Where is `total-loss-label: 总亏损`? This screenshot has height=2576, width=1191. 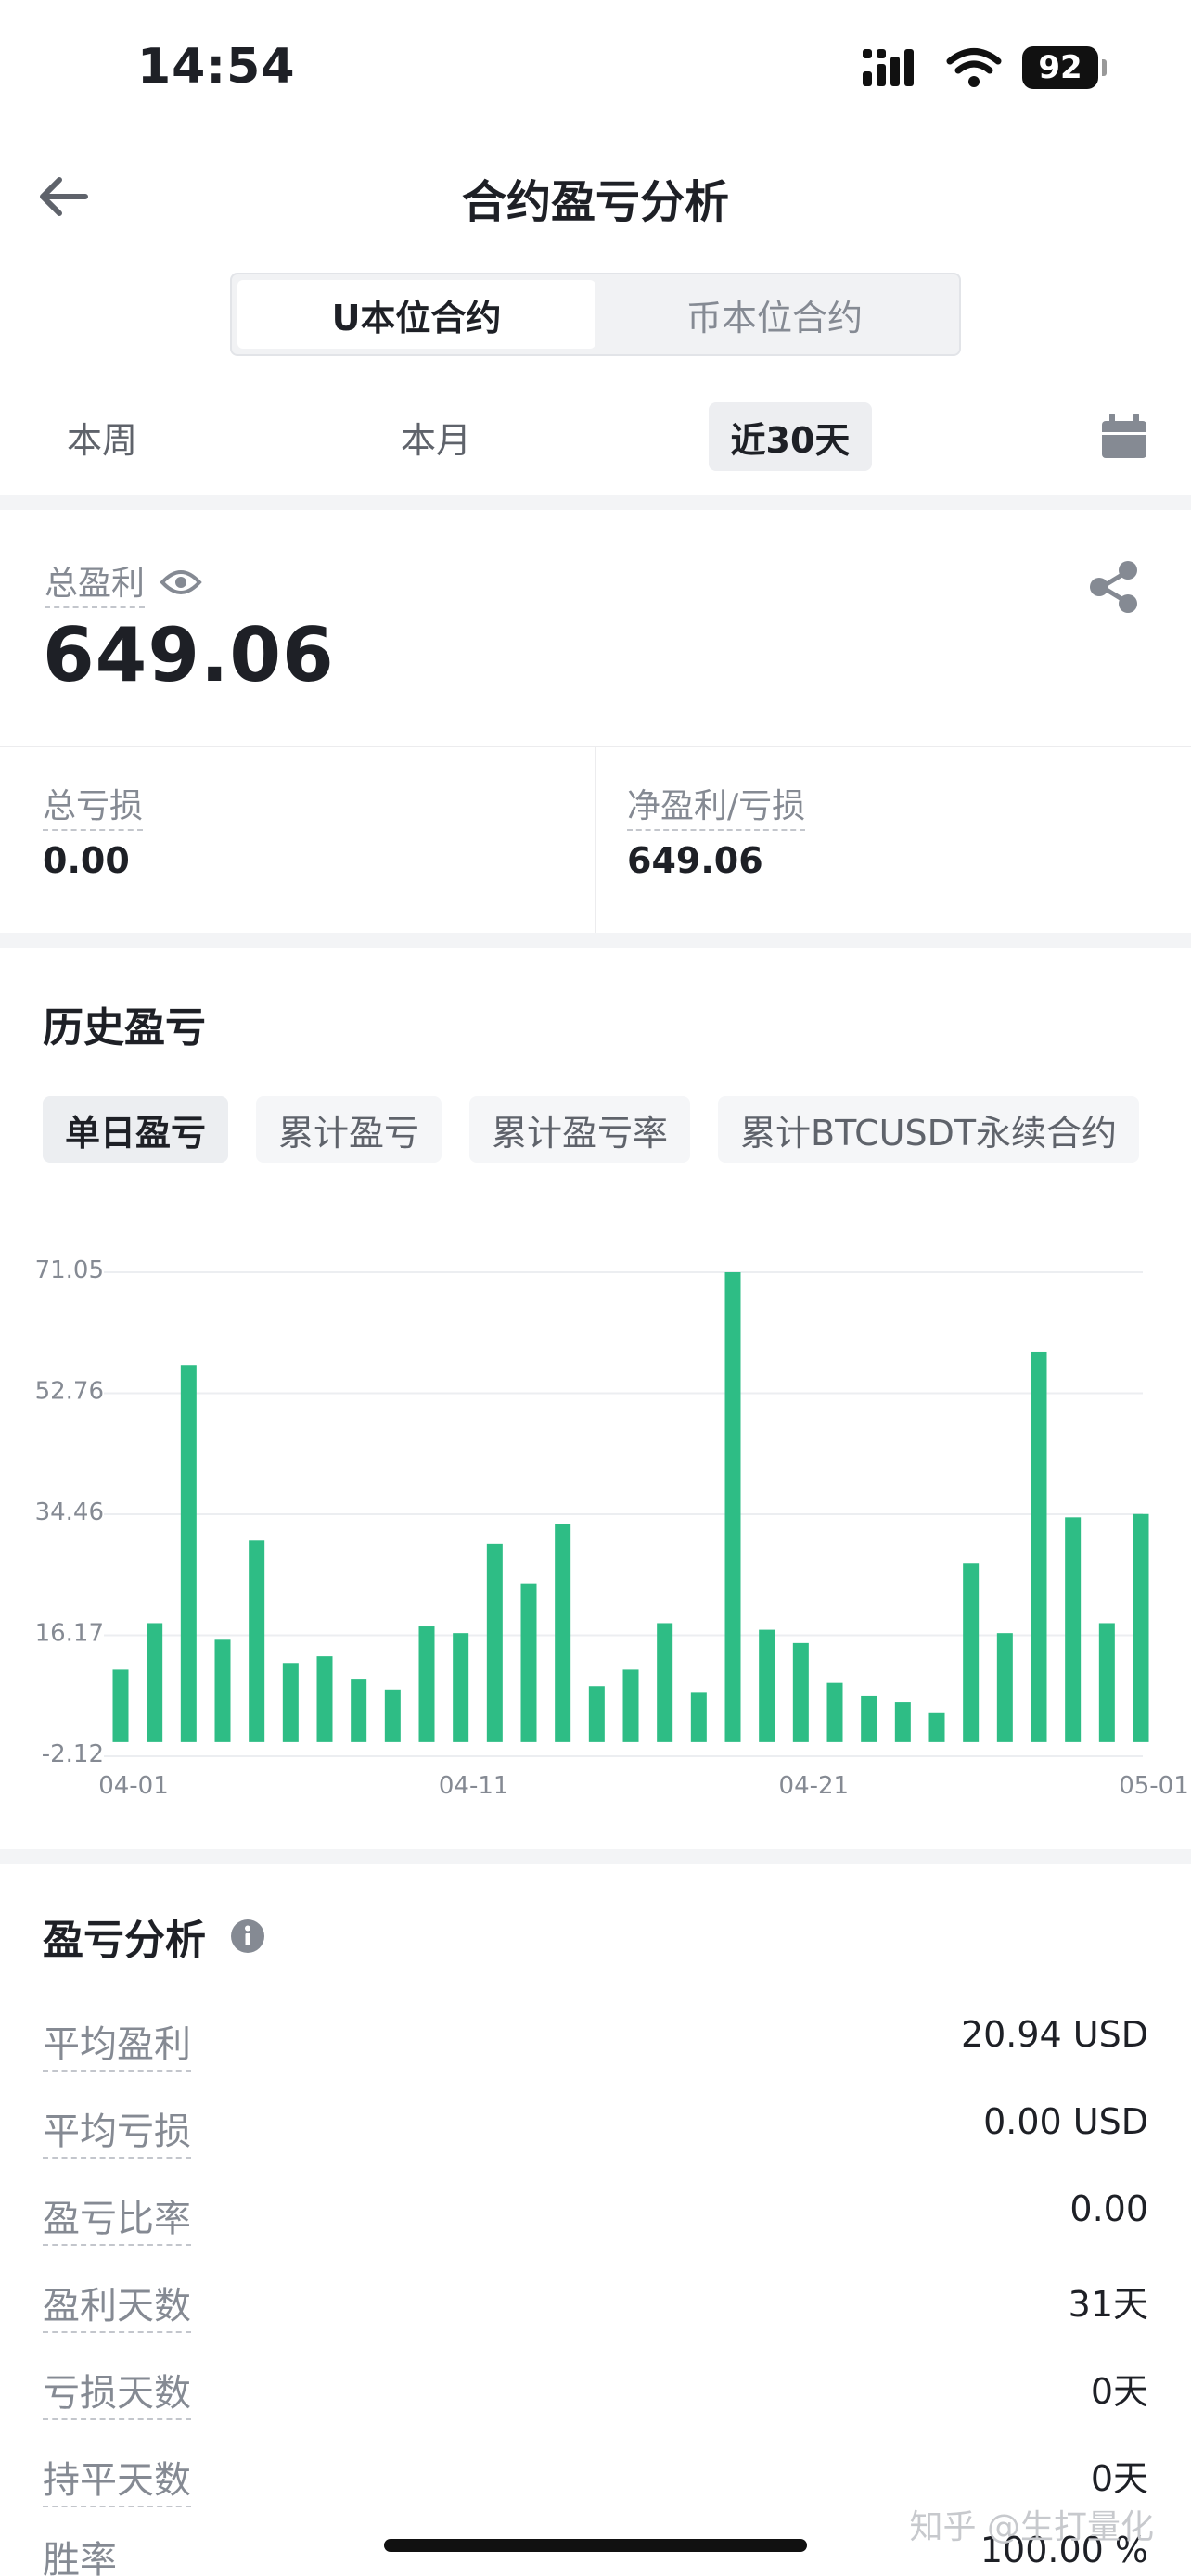 total-loss-label: 总亏损 is located at coordinates (93, 805).